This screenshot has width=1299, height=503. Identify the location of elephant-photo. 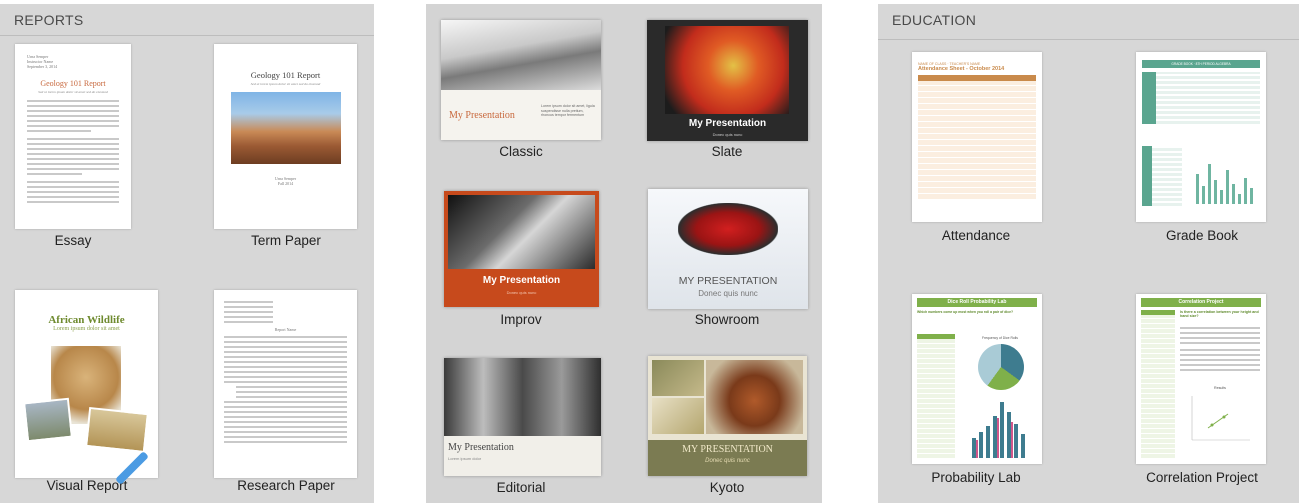
(48, 420).